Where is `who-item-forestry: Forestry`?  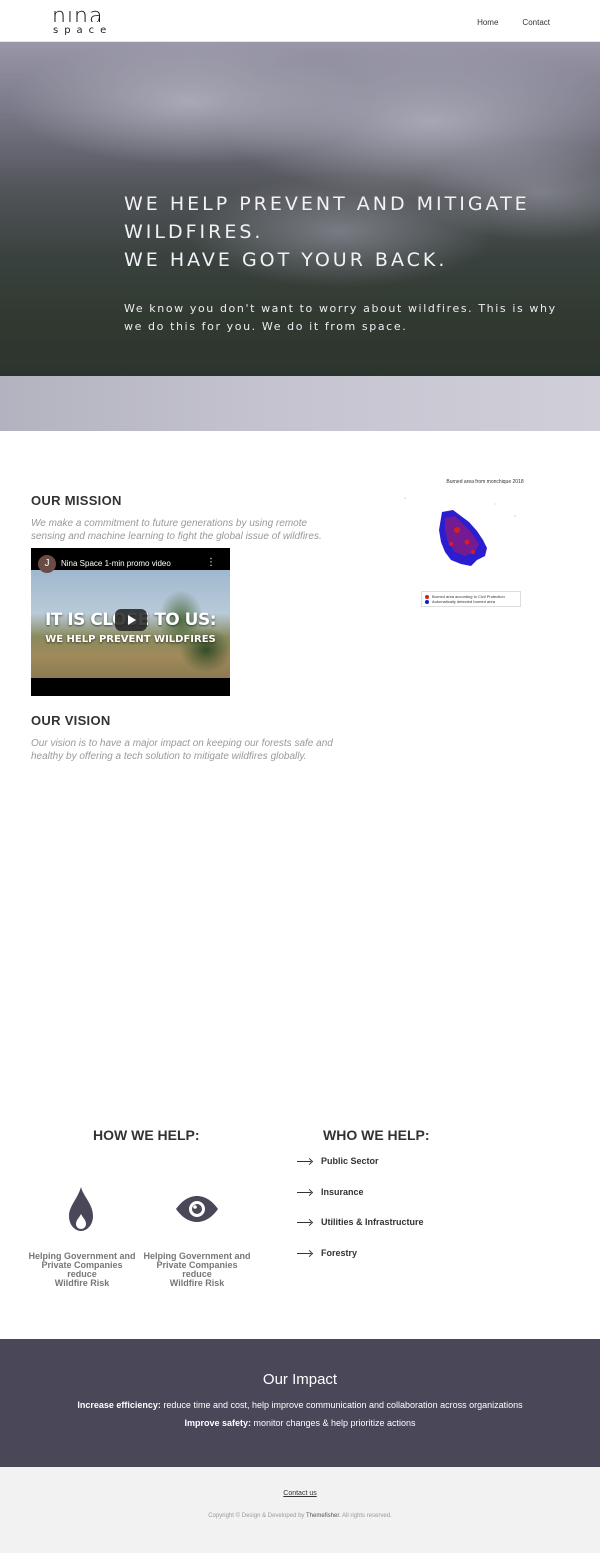 who-item-forestry: Forestry is located at coordinates (327, 1253).